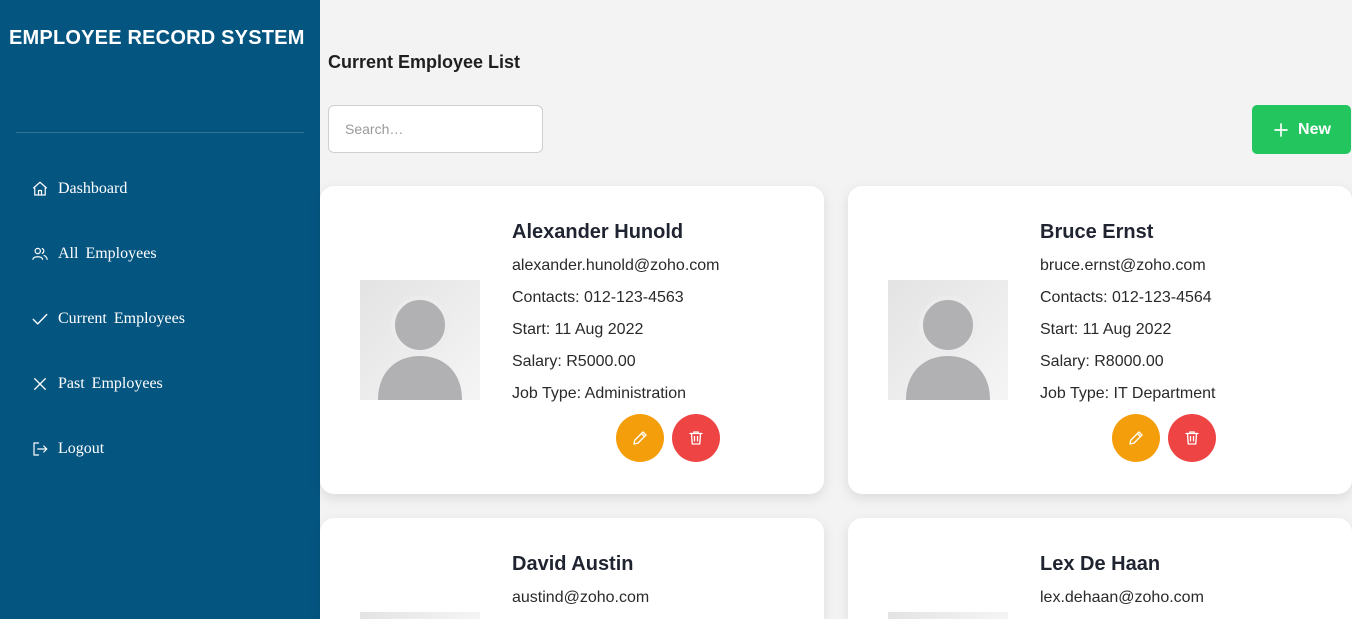  Describe the element at coordinates (598, 297) in the screenshot. I see `employee-contacts: Contacts: 012-123-4563` at that location.